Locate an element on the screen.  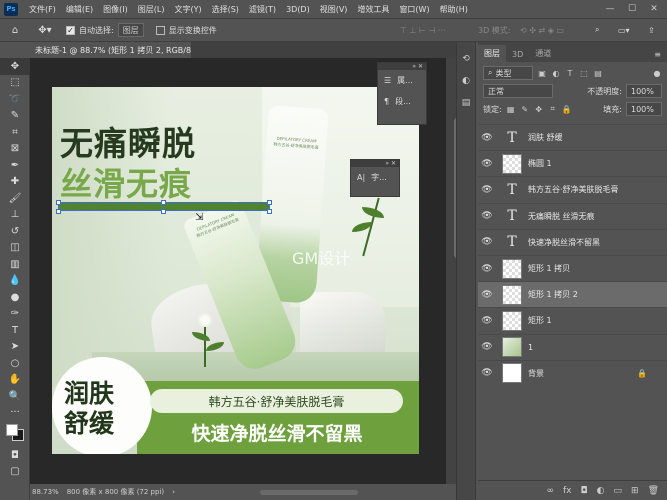
lock-all-icon: 🔒 is located at coordinates (567, 109).